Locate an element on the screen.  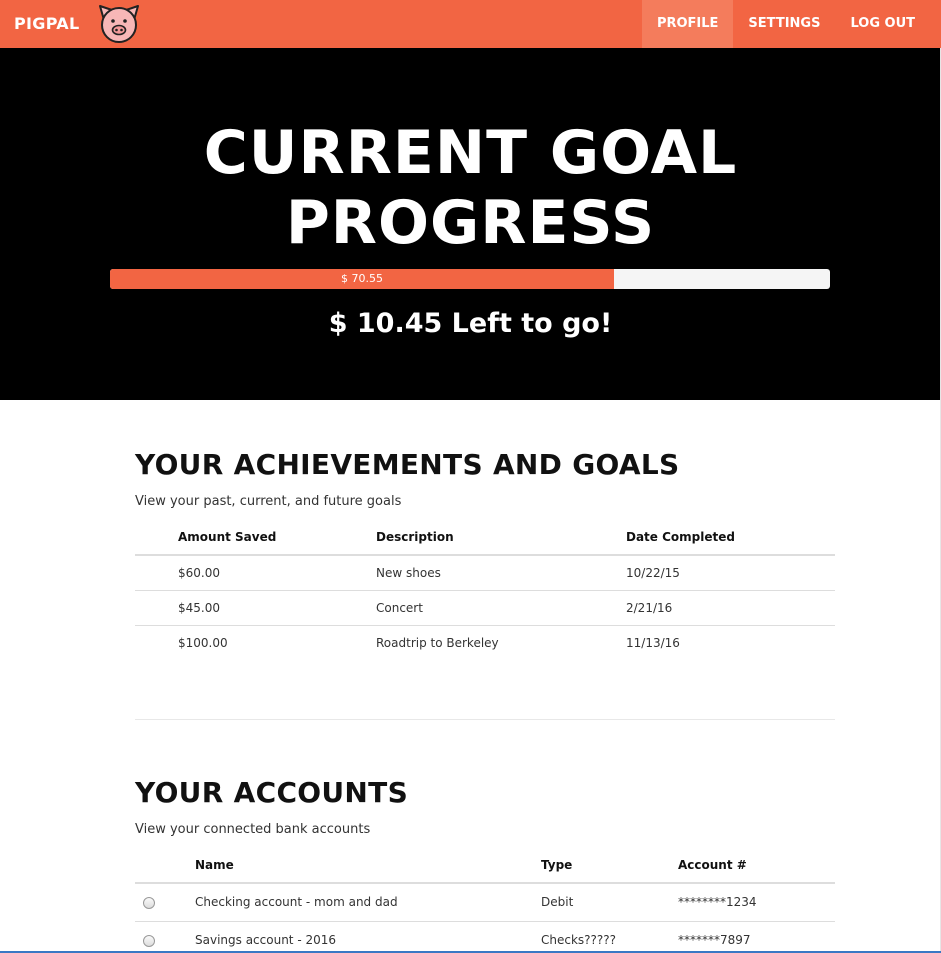
cell-account-type: Debit is located at coordinates (557, 902).